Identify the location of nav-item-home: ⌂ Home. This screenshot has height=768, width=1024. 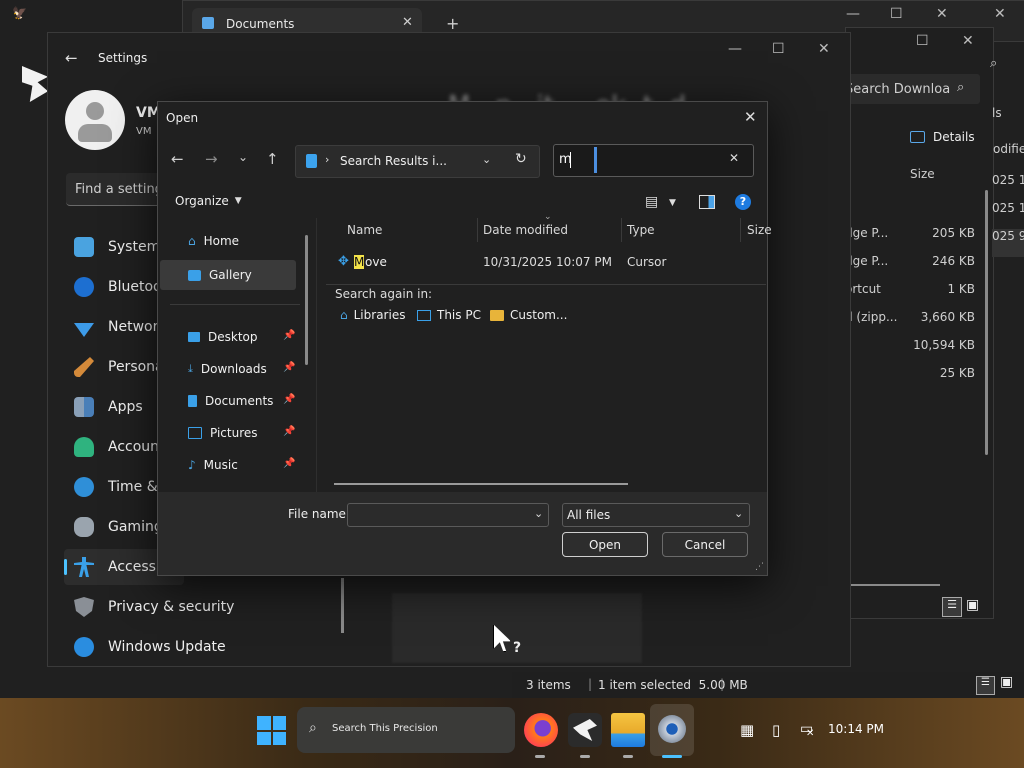
(213, 241).